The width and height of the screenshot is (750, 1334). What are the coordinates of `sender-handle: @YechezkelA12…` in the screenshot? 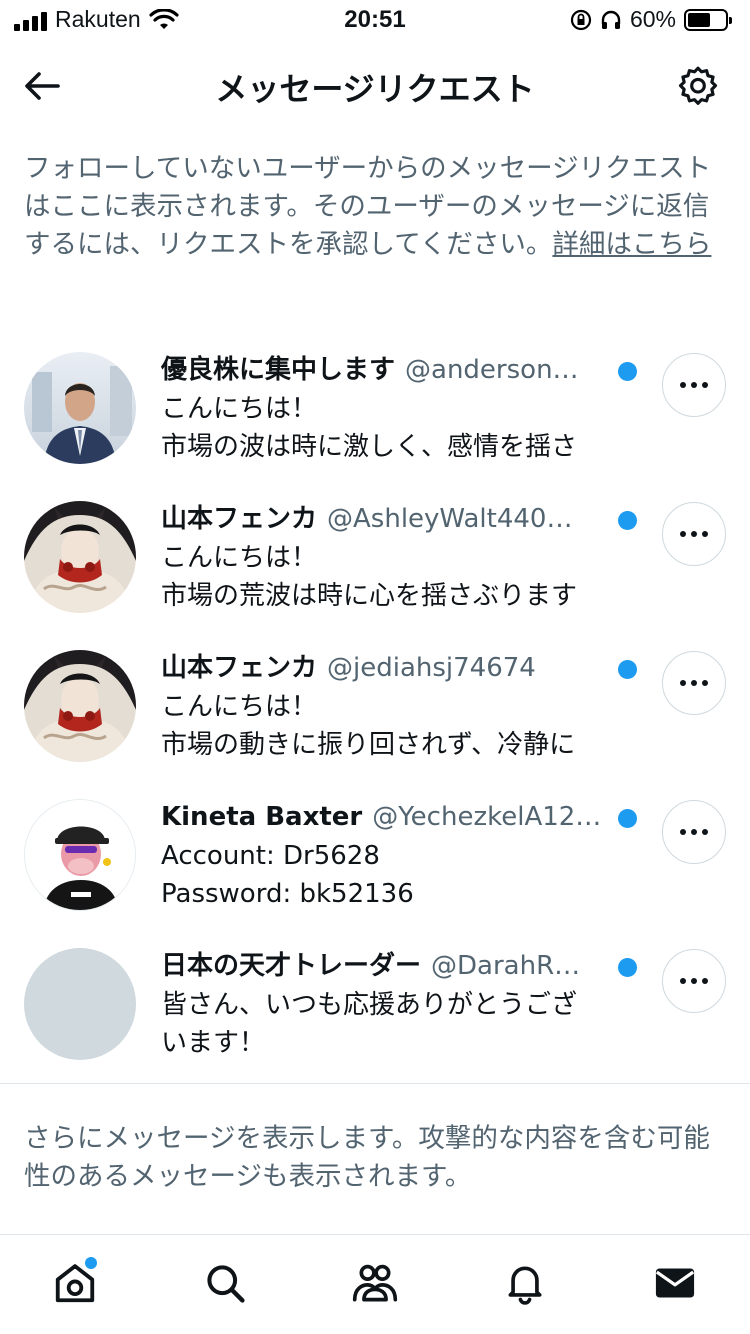 It's located at (487, 817).